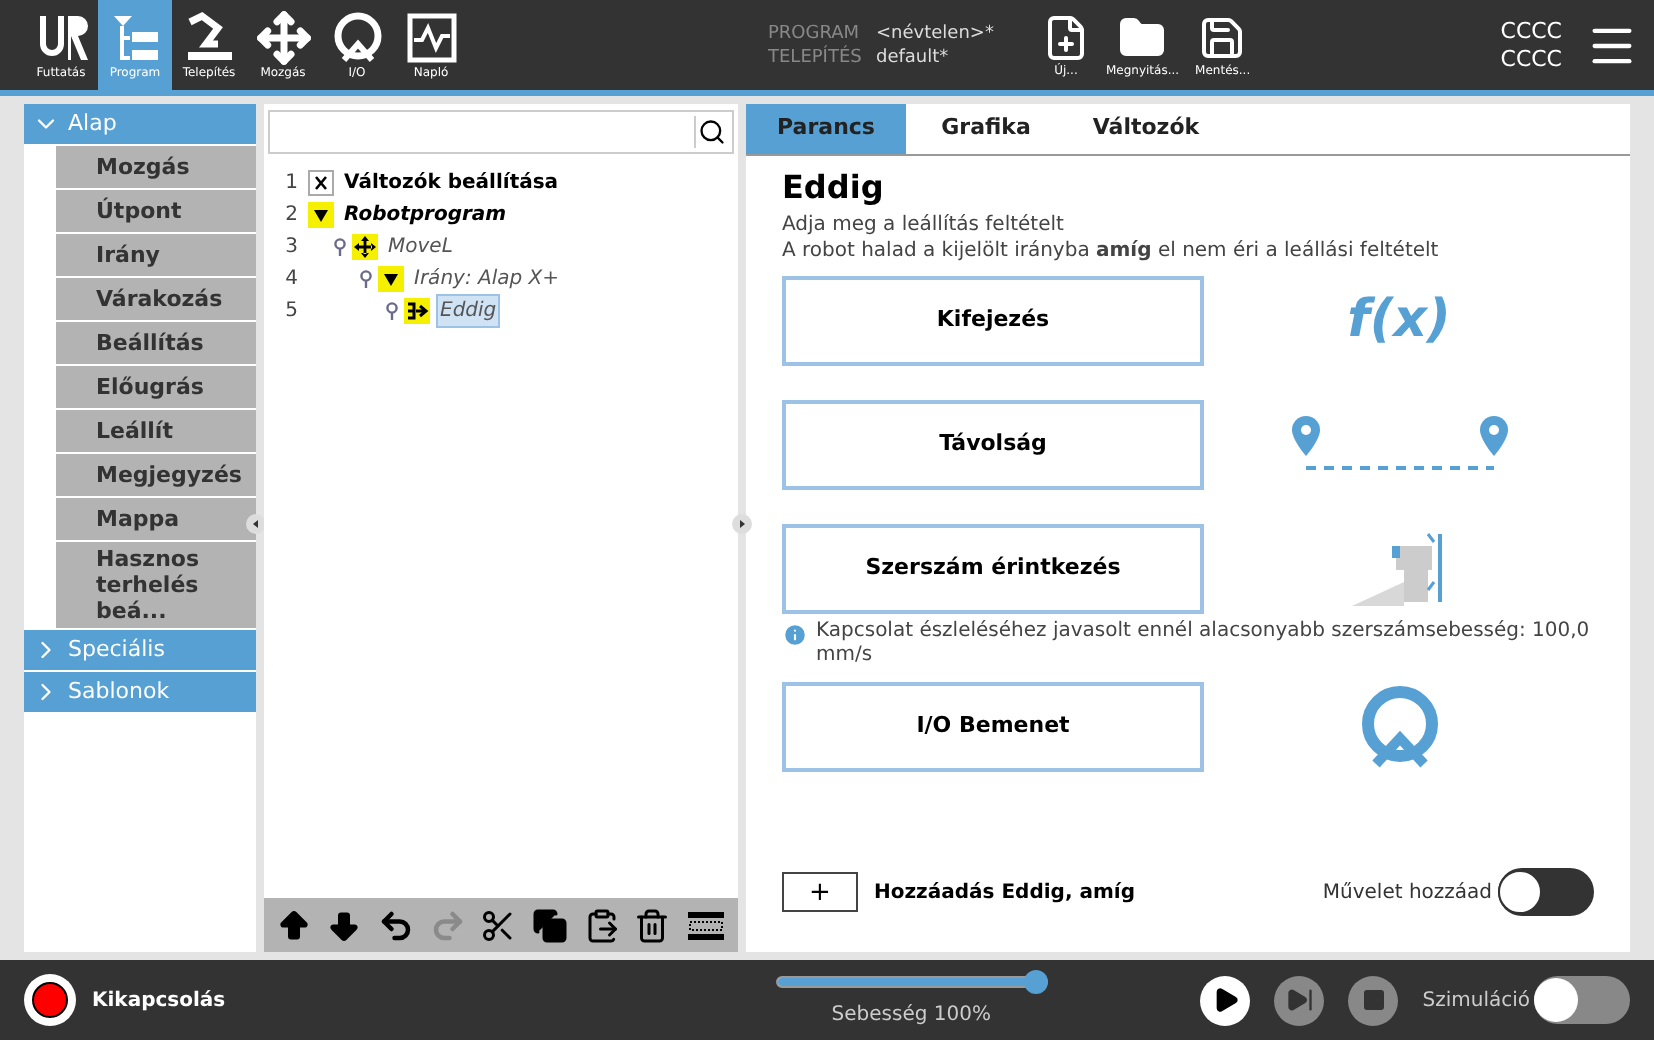 The width and height of the screenshot is (1654, 1040). Describe the element at coordinates (1582, 1000) in the screenshot. I see `simulation-switch` at that location.